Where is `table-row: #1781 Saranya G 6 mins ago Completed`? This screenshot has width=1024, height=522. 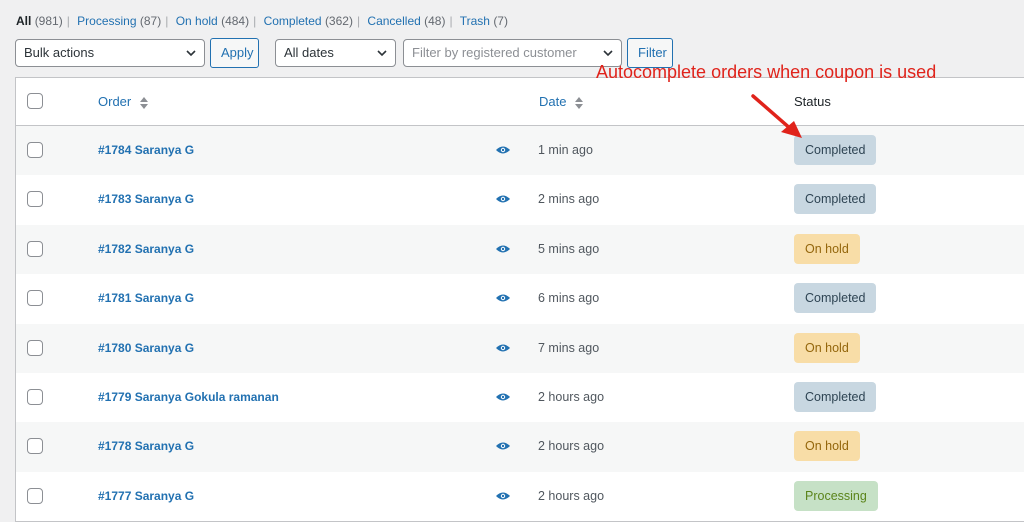
table-row: #1781 Saranya G 6 mins ago Completed is located at coordinates (520, 298).